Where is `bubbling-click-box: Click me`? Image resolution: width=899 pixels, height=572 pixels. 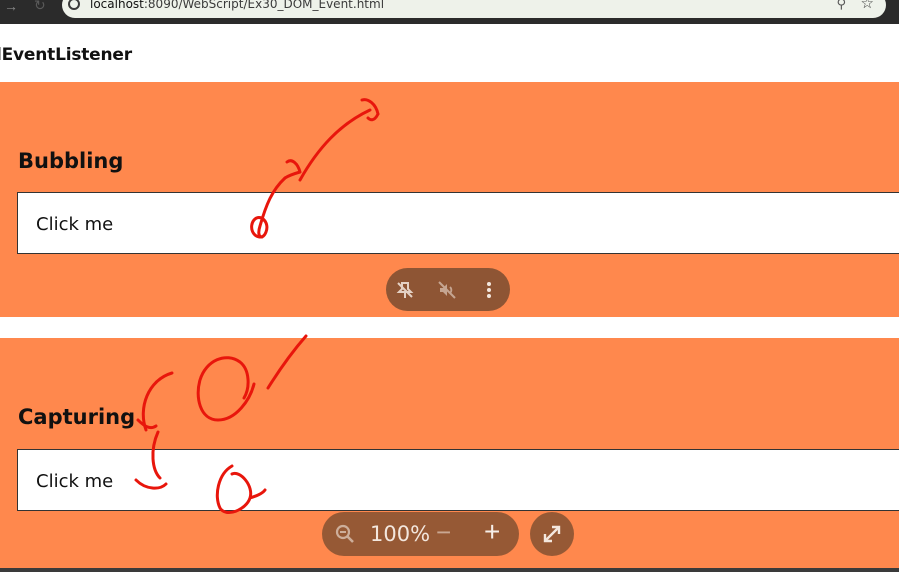
bubbling-click-box: Click me is located at coordinates (458, 223).